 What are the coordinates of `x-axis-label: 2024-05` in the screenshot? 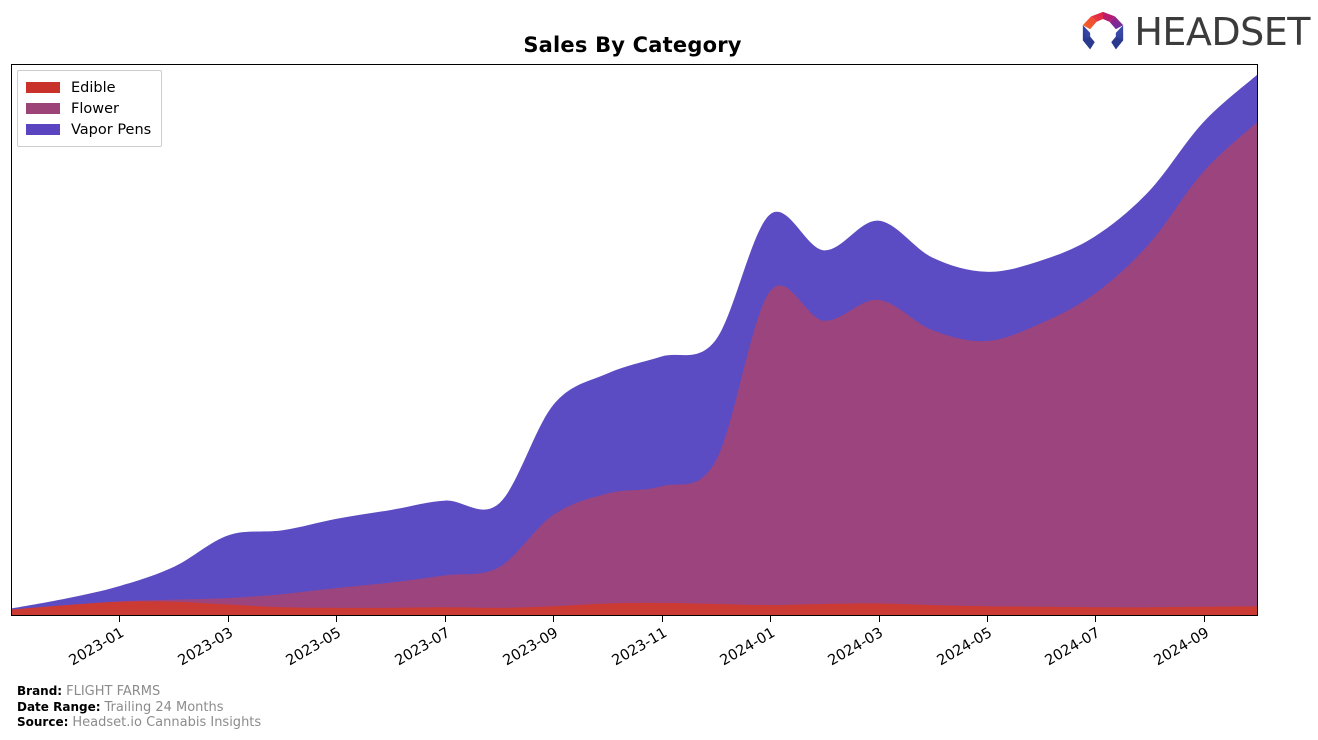 It's located at (964, 647).